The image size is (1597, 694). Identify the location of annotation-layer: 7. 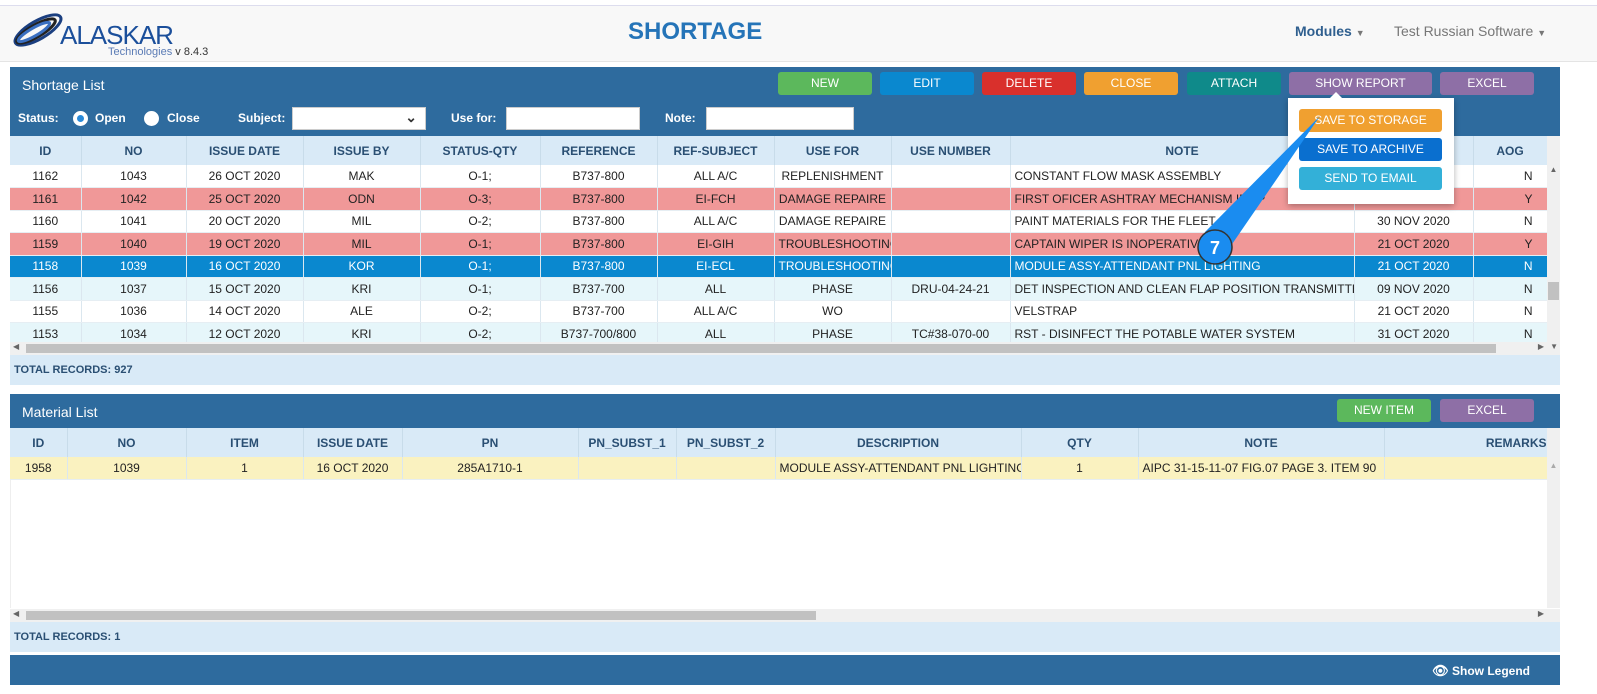
(1258, 190).